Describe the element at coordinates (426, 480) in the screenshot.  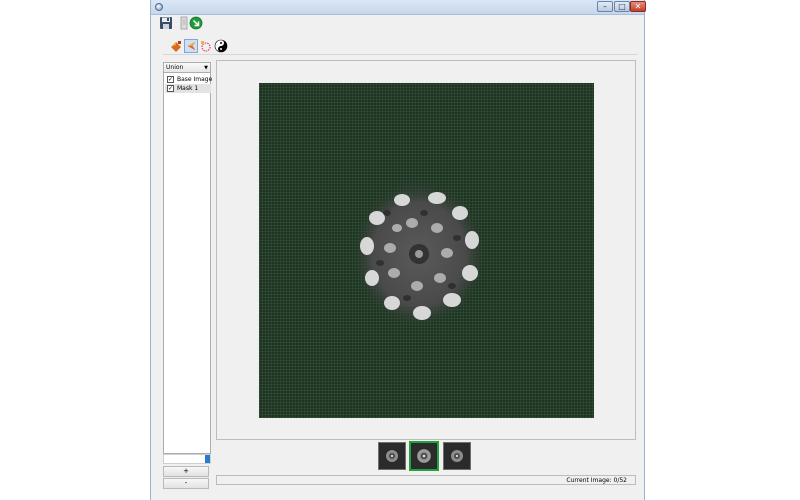
I see `status-bar: Current Image: 0/52` at that location.